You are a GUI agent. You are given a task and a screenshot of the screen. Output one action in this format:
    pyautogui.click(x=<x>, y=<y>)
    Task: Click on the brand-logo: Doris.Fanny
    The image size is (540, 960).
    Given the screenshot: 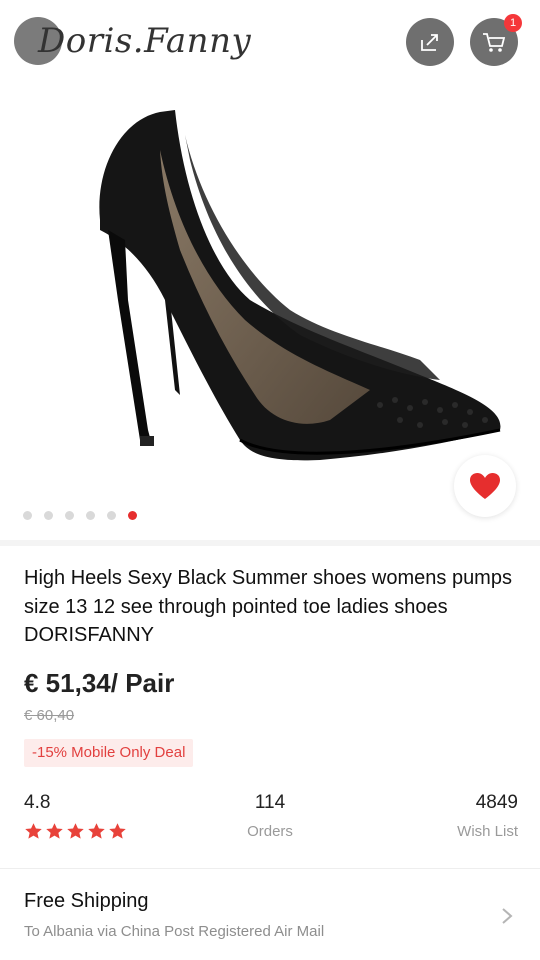 What is the action you would take?
    pyautogui.click(x=132, y=41)
    